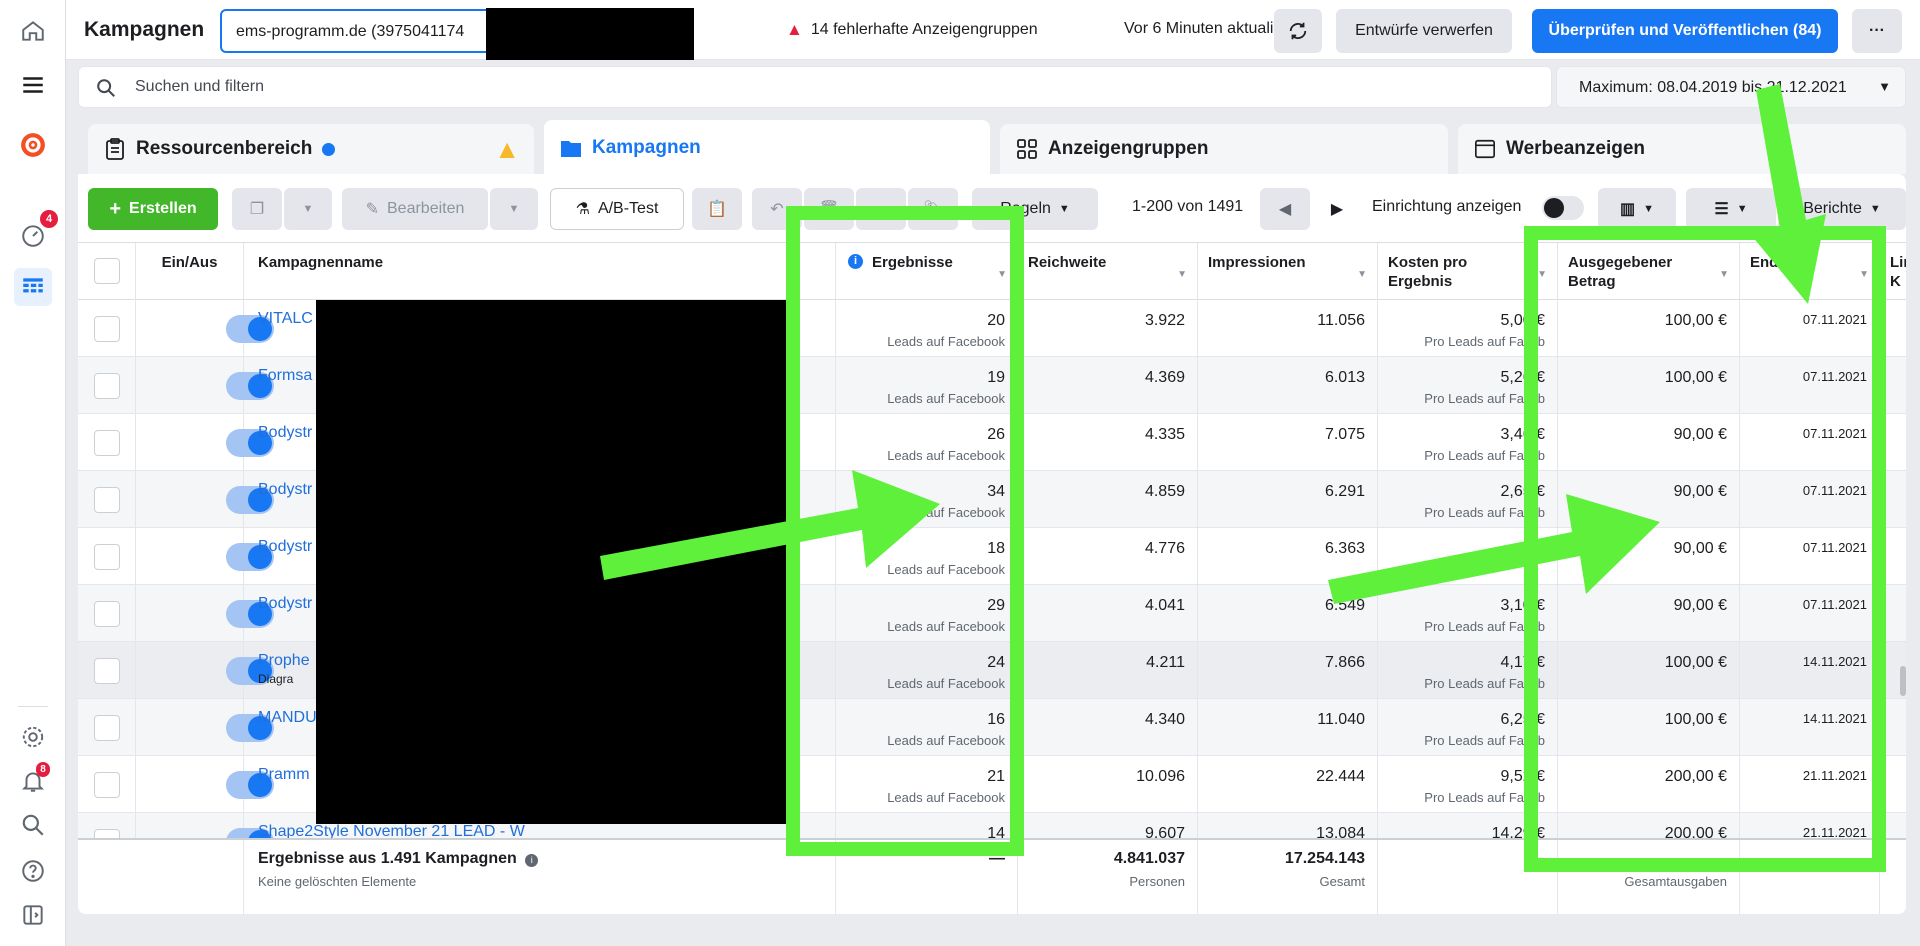 This screenshot has height=946, width=1920. Describe the element at coordinates (532, 860) in the screenshot. I see `info-icon: i` at that location.